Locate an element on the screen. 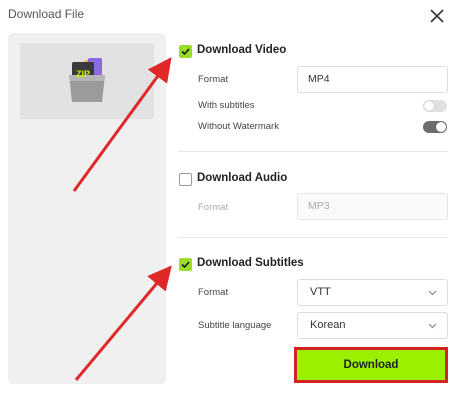 This screenshot has height=400, width=457. subtitle-format-select: VTT is located at coordinates (372, 292).